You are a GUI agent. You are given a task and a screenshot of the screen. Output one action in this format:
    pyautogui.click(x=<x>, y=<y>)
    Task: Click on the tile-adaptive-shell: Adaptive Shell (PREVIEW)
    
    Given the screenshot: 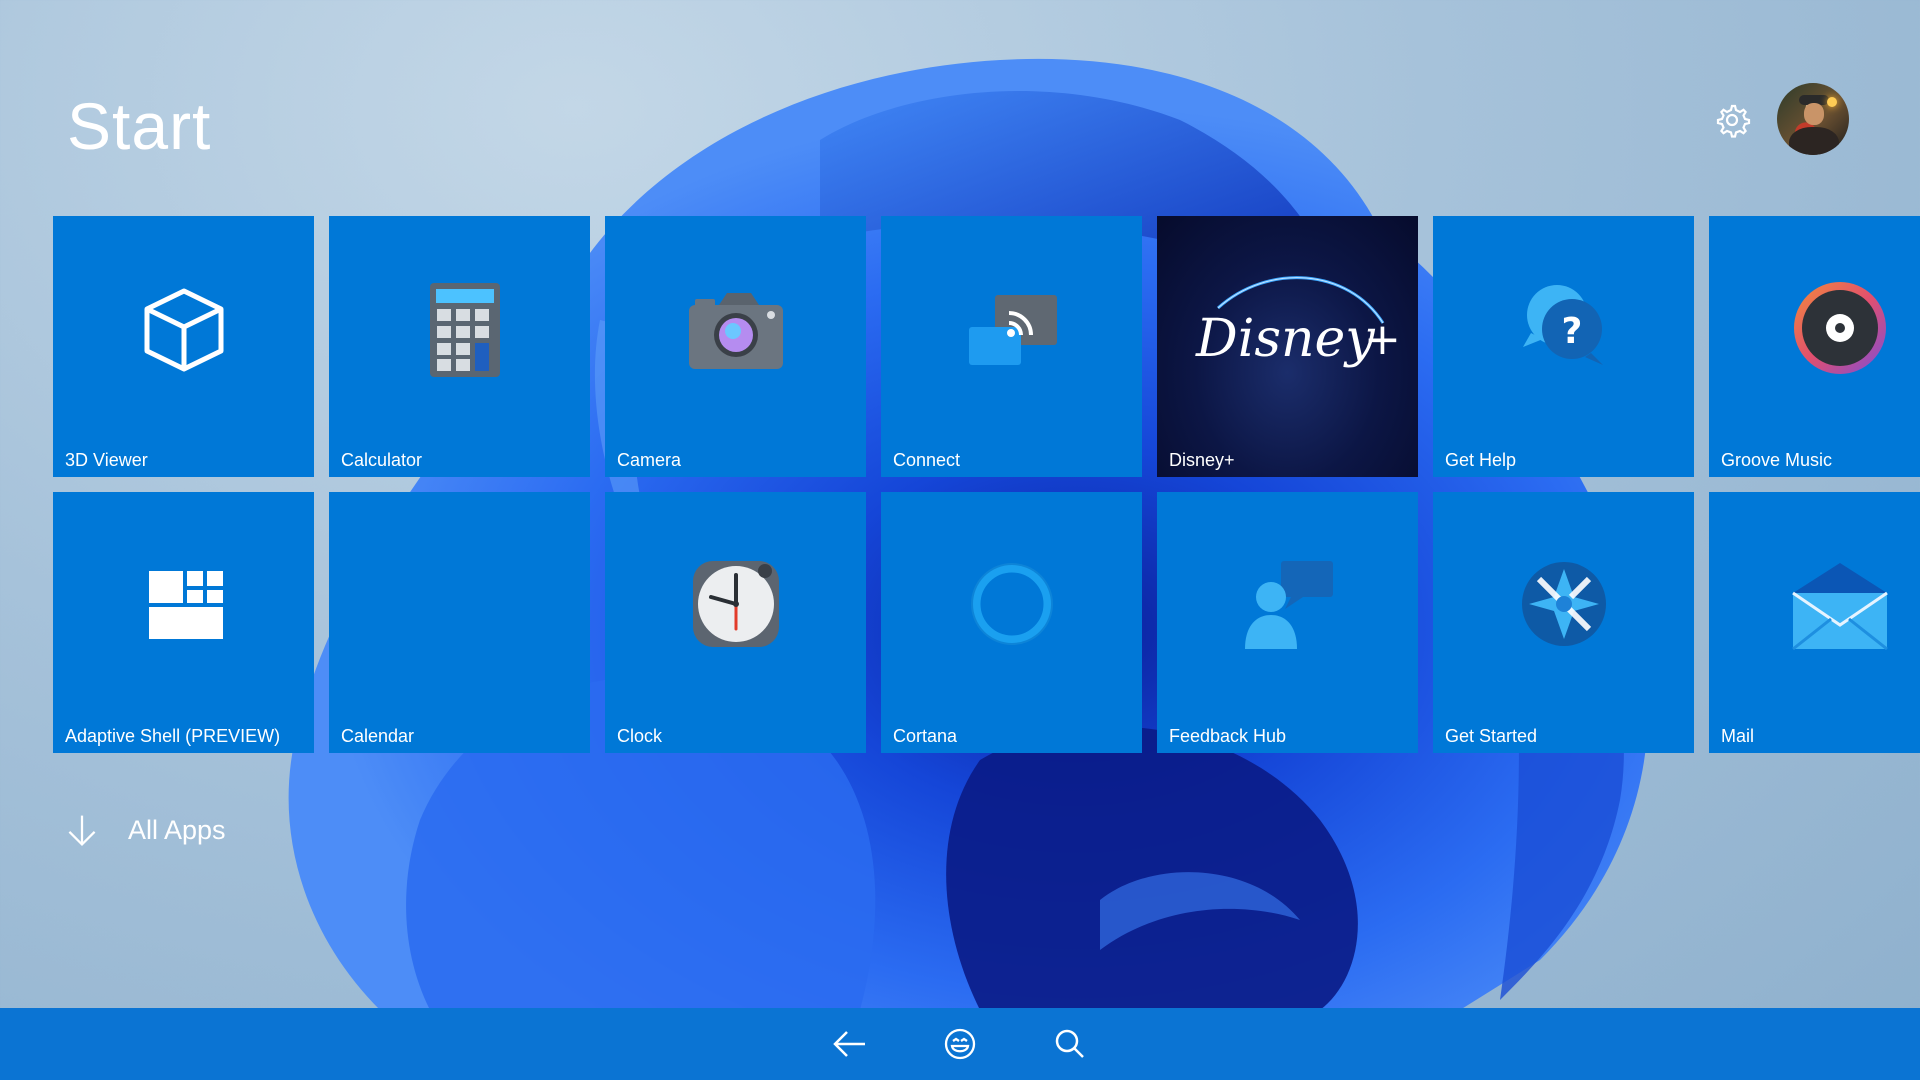 What is the action you would take?
    pyautogui.click(x=183, y=622)
    